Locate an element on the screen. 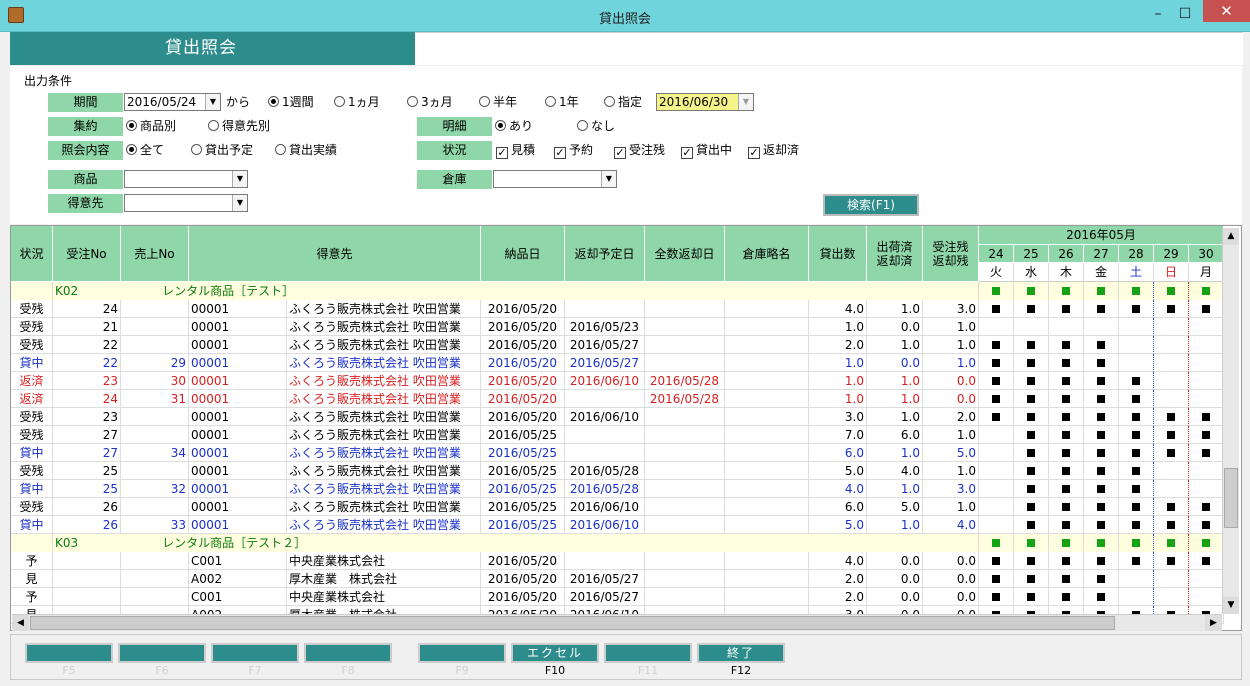 Image resolution: width=1250 pixels, height=686 pixels. fkey-f5-button is located at coordinates (69, 653).